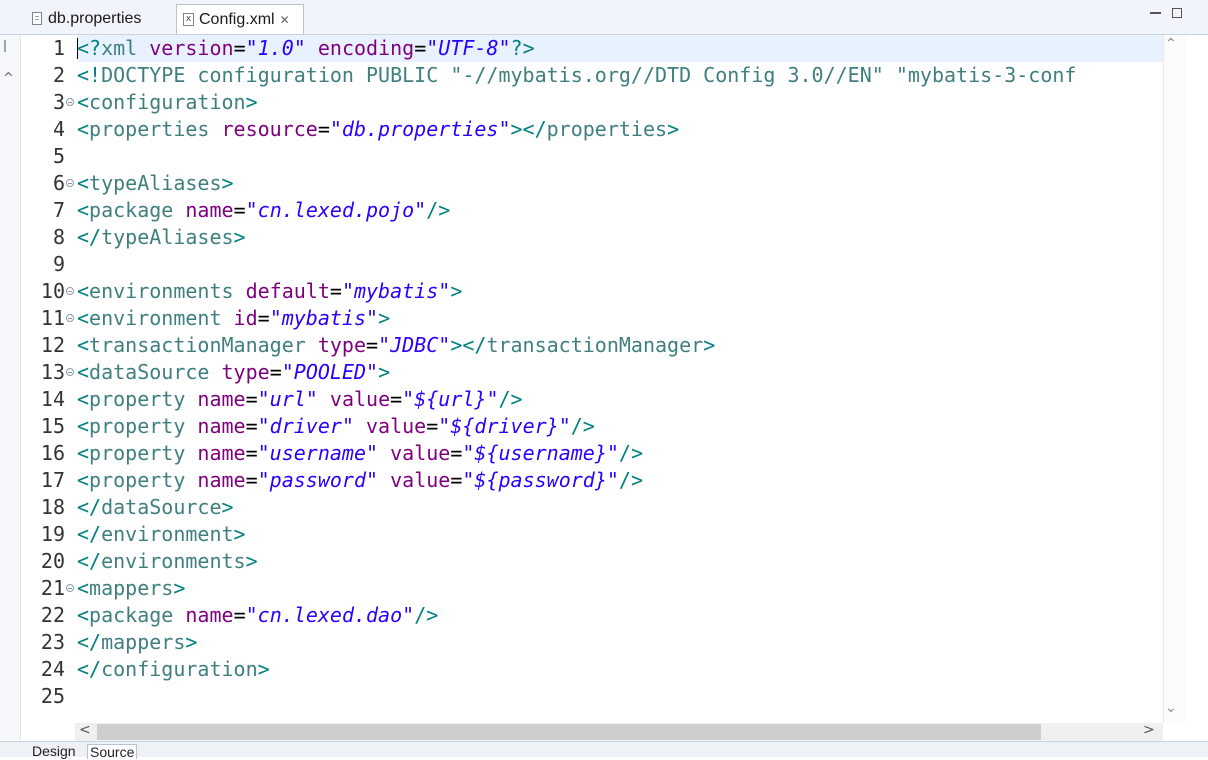 This screenshot has height=760, width=1208. What do you see at coordinates (396, 426) in the screenshot?
I see `code-token: value` at bounding box center [396, 426].